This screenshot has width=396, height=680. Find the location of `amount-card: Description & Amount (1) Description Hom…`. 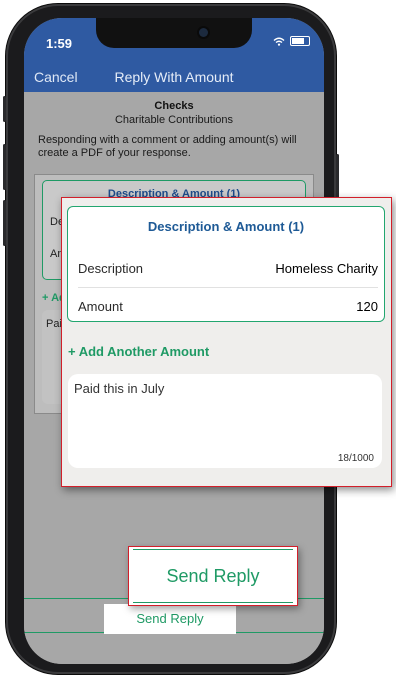

amount-card: Description & Amount (1) Description Hom… is located at coordinates (226, 264).